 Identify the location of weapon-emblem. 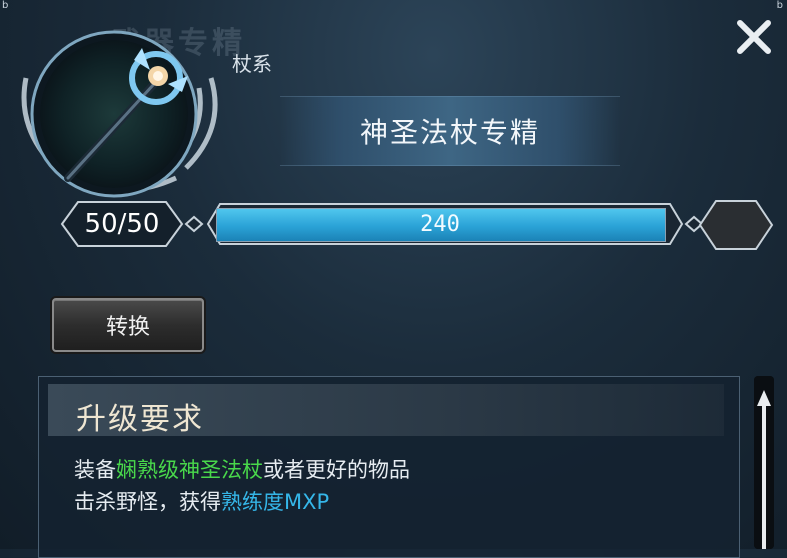
(119, 114).